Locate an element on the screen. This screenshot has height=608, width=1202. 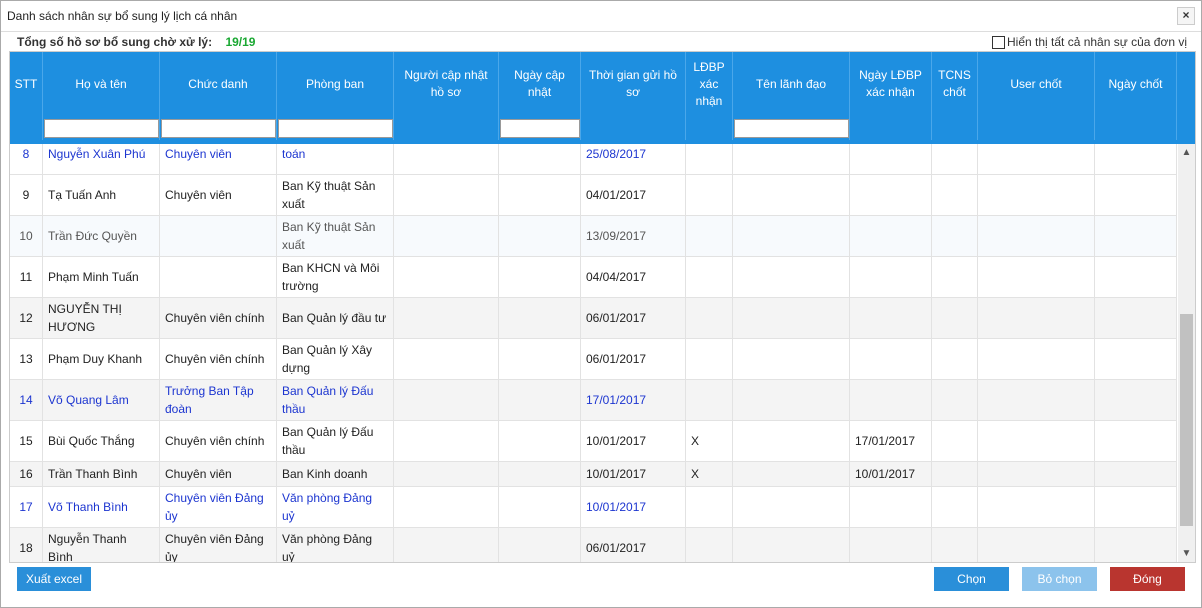
column-header-tcns-close: TCNS chốt is located at coordinates (955, 84).